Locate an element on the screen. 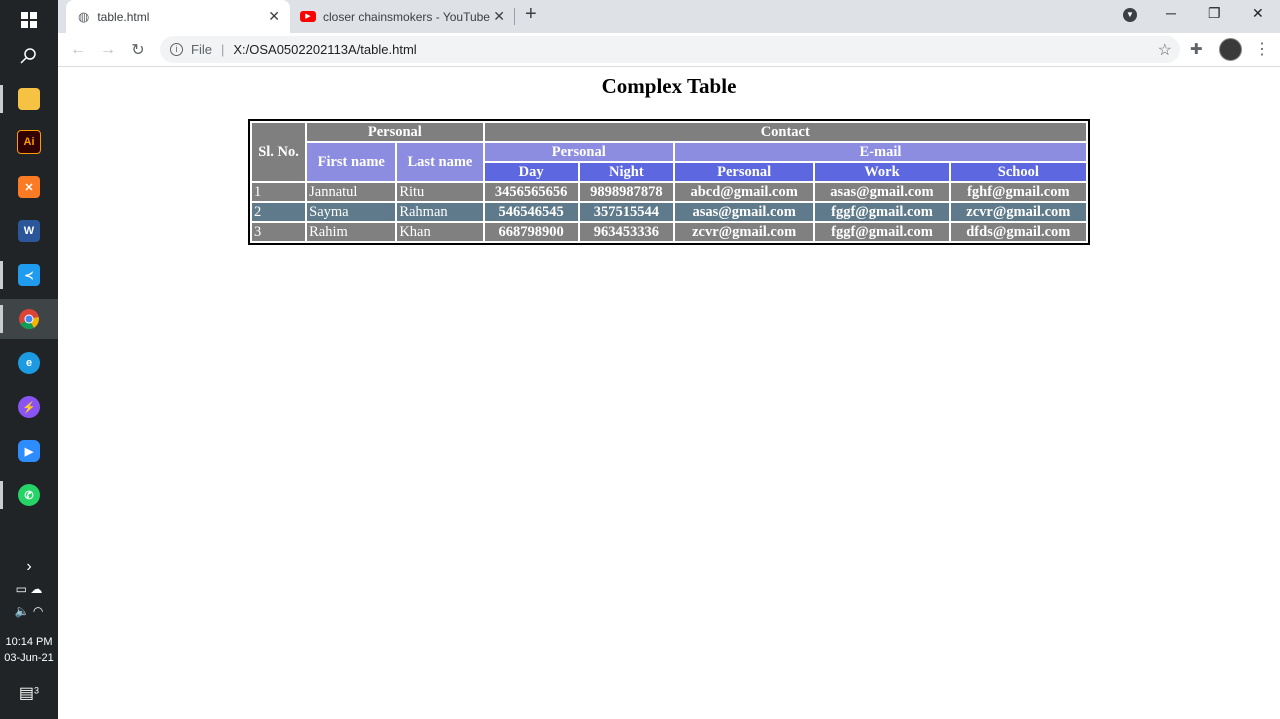 This screenshot has width=1280, height=719. header-day: Day is located at coordinates (531, 172).